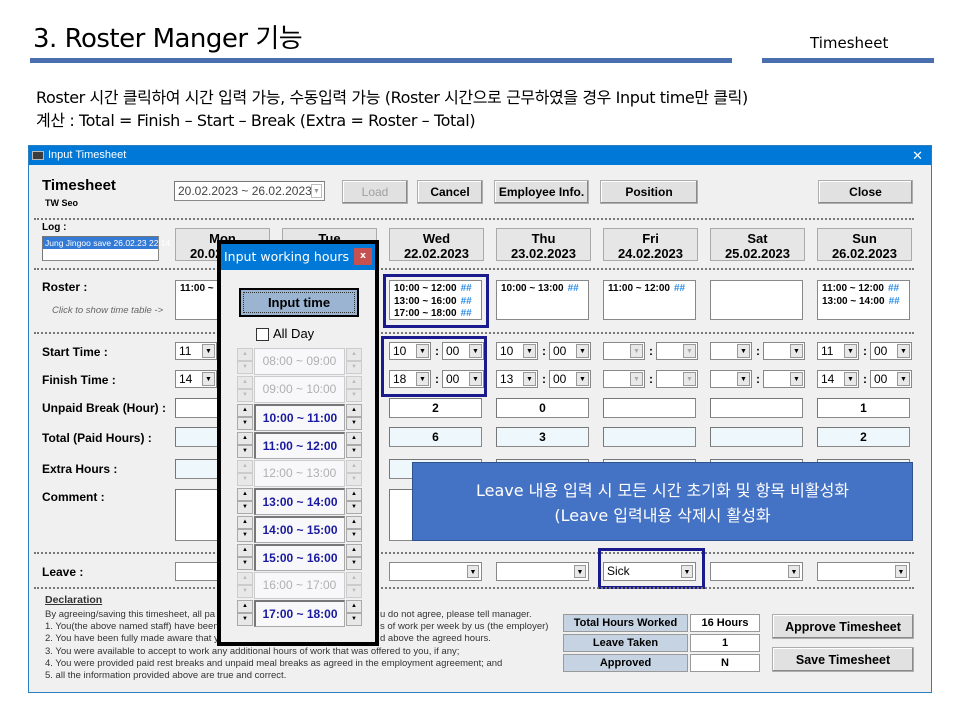 The image size is (960, 720). Describe the element at coordinates (649, 192) in the screenshot. I see `position-button: Position` at that location.